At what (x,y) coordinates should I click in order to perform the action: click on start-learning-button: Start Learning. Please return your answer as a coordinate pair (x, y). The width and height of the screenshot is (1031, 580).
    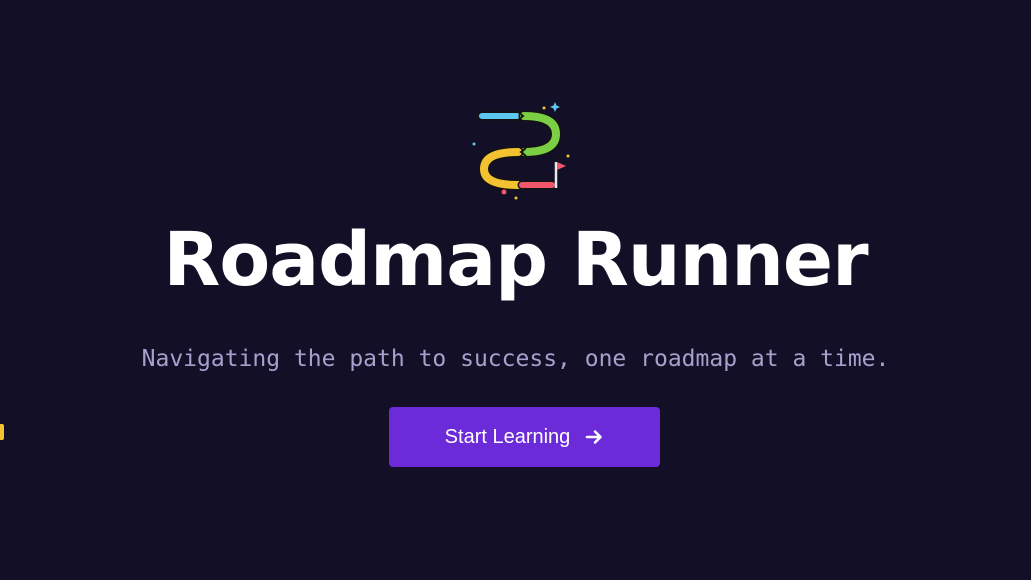
    Looking at the image, I should click on (524, 437).